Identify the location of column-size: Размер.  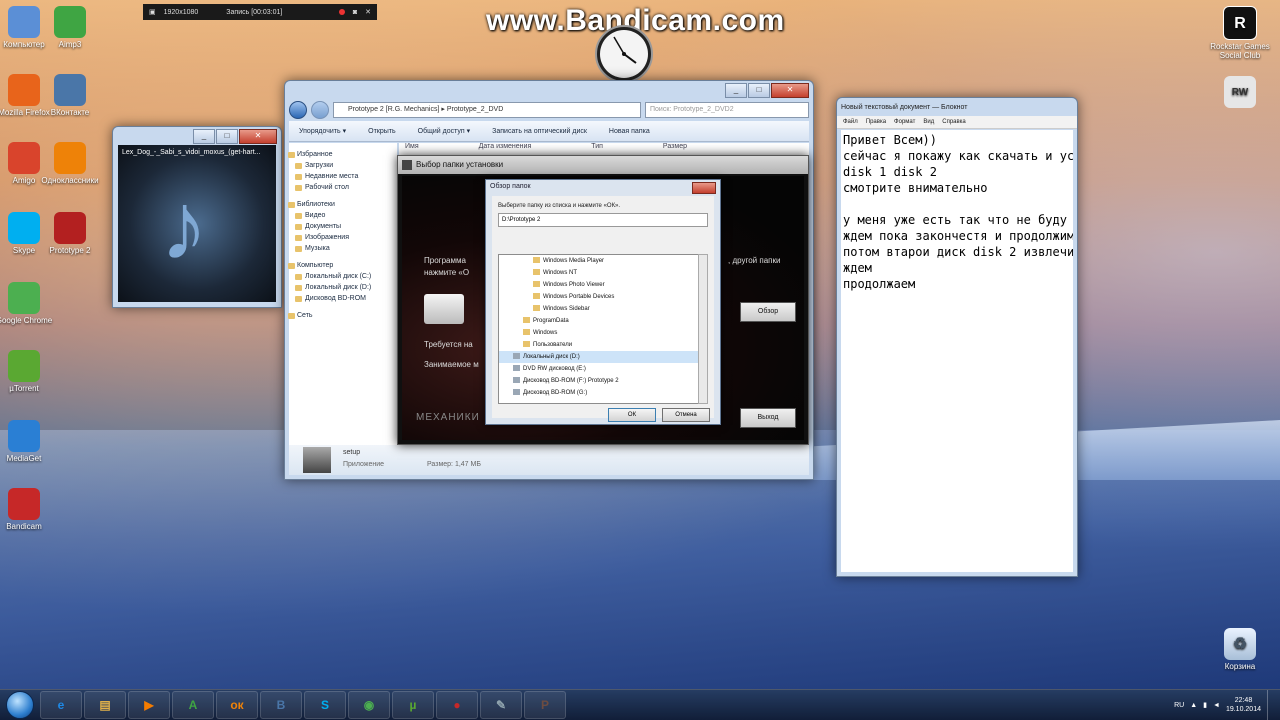
(675, 149).